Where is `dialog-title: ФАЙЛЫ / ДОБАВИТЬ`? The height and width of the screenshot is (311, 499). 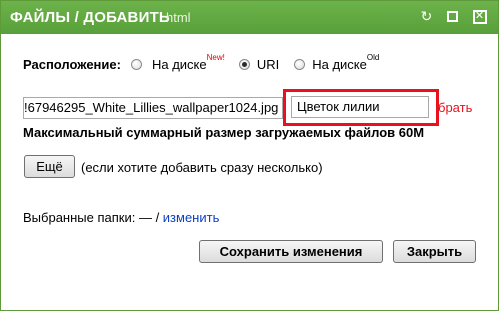
dialog-title: ФАЙЛЫ / ДОБАВИТЬ is located at coordinates (90, 17).